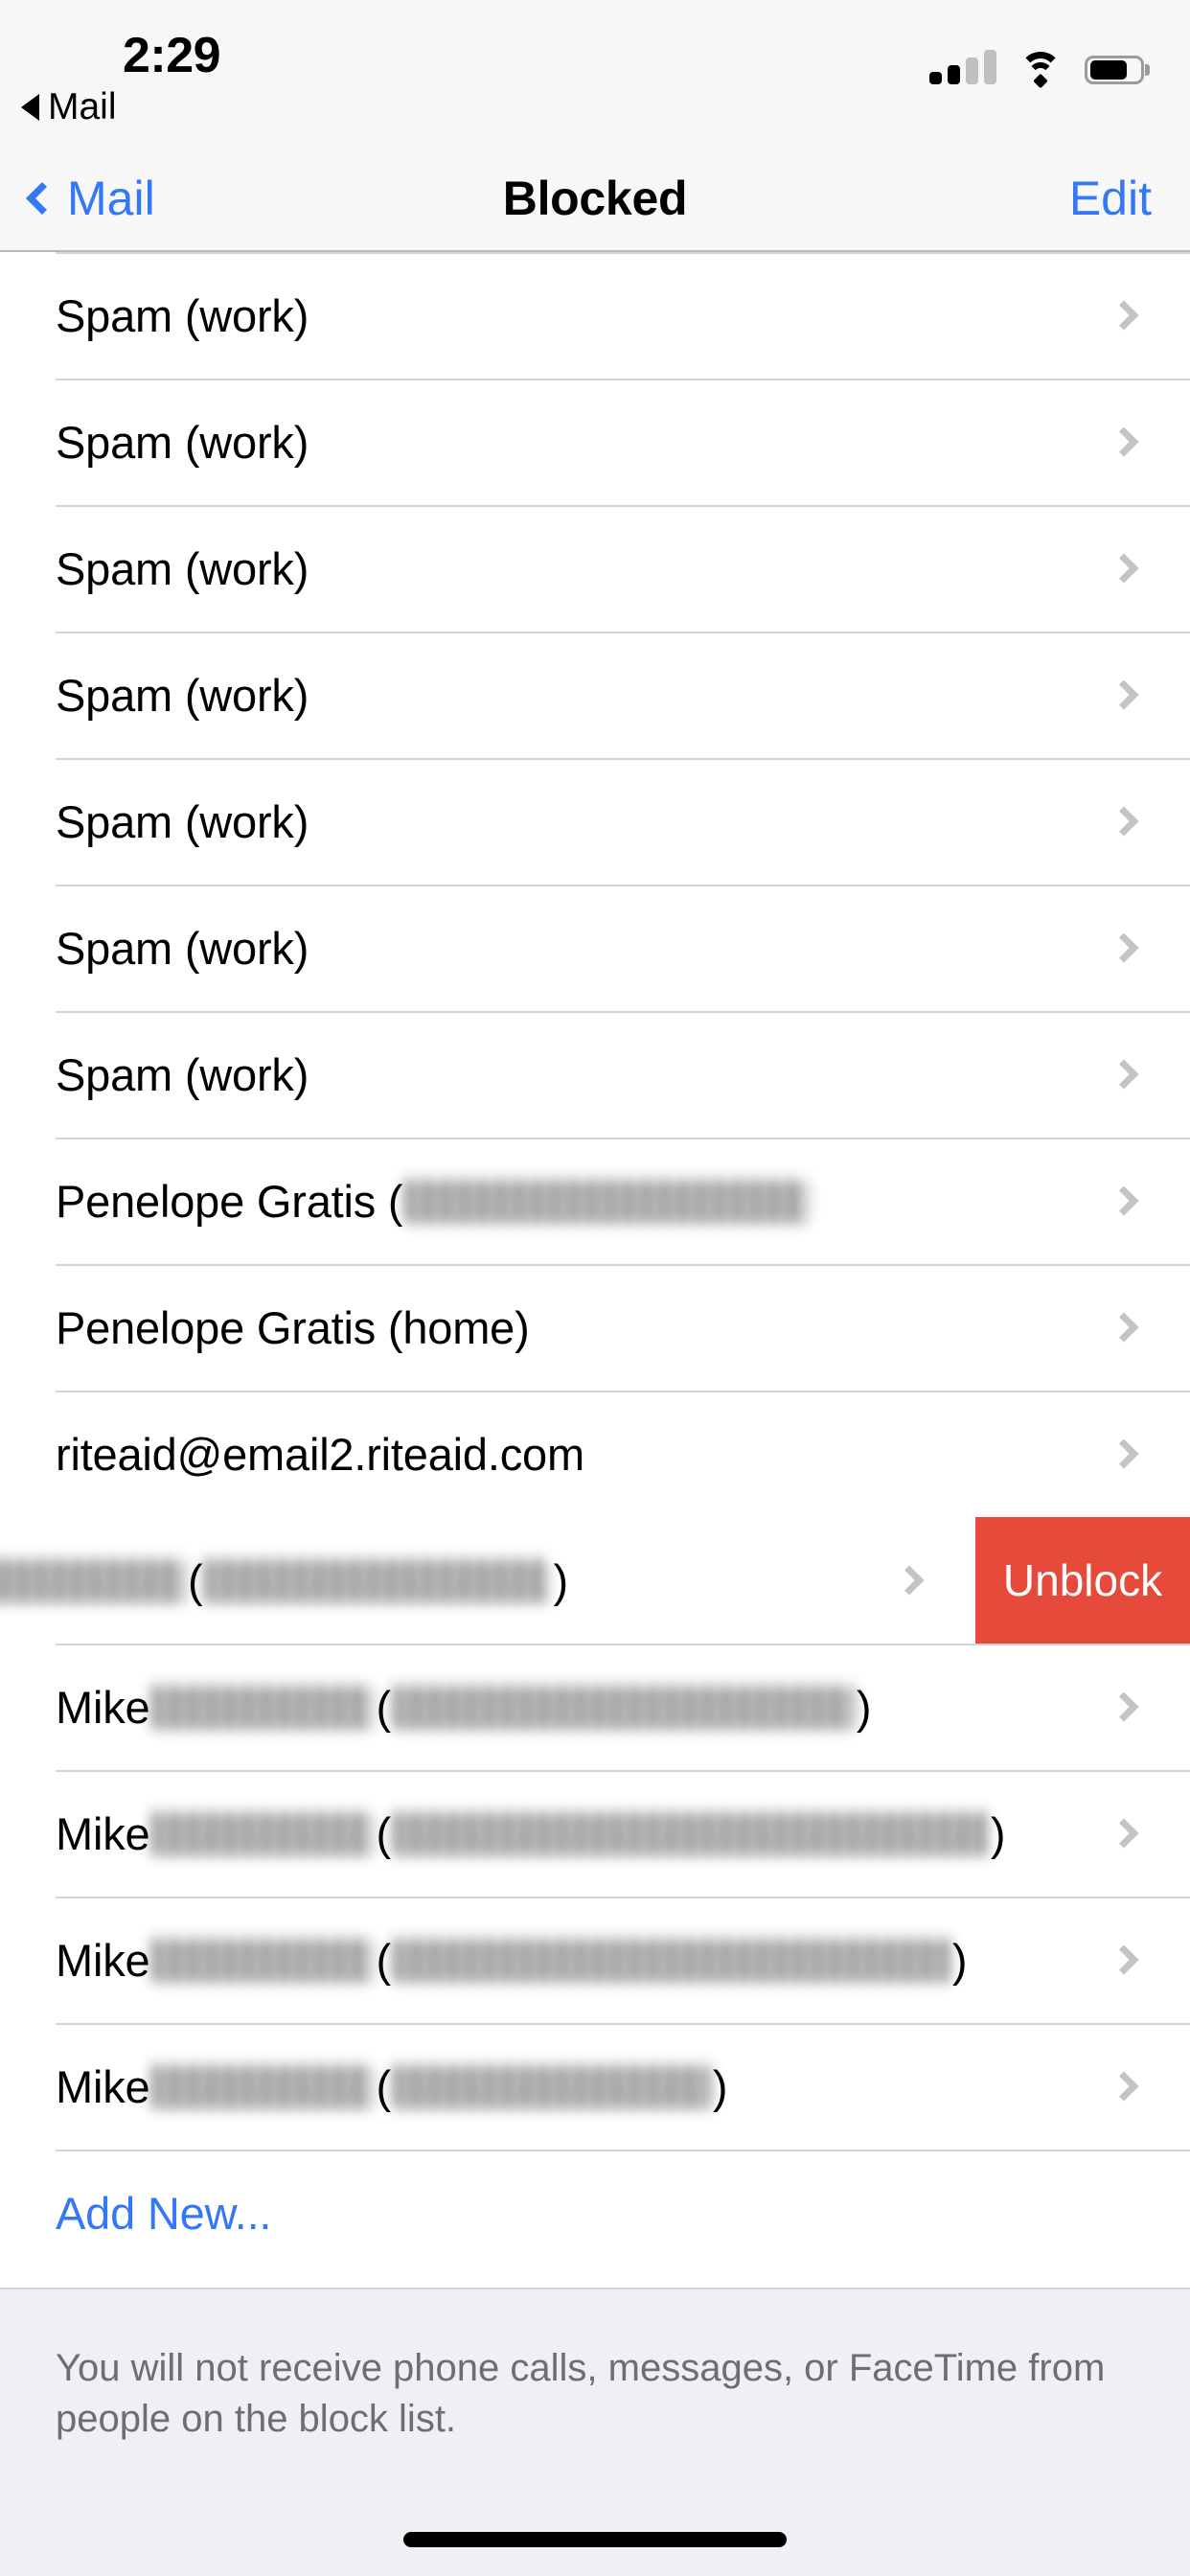 The image size is (1190, 2576). I want to click on back-button: Mail, so click(91, 198).